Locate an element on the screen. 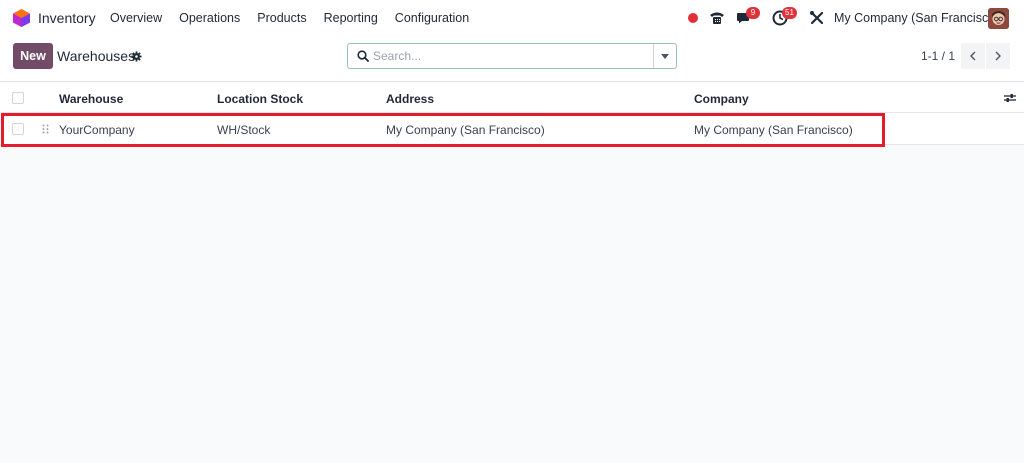 The width and height of the screenshot is (1024, 463). table-header: Warehouse Location Stock Address Company is located at coordinates (512, 98).